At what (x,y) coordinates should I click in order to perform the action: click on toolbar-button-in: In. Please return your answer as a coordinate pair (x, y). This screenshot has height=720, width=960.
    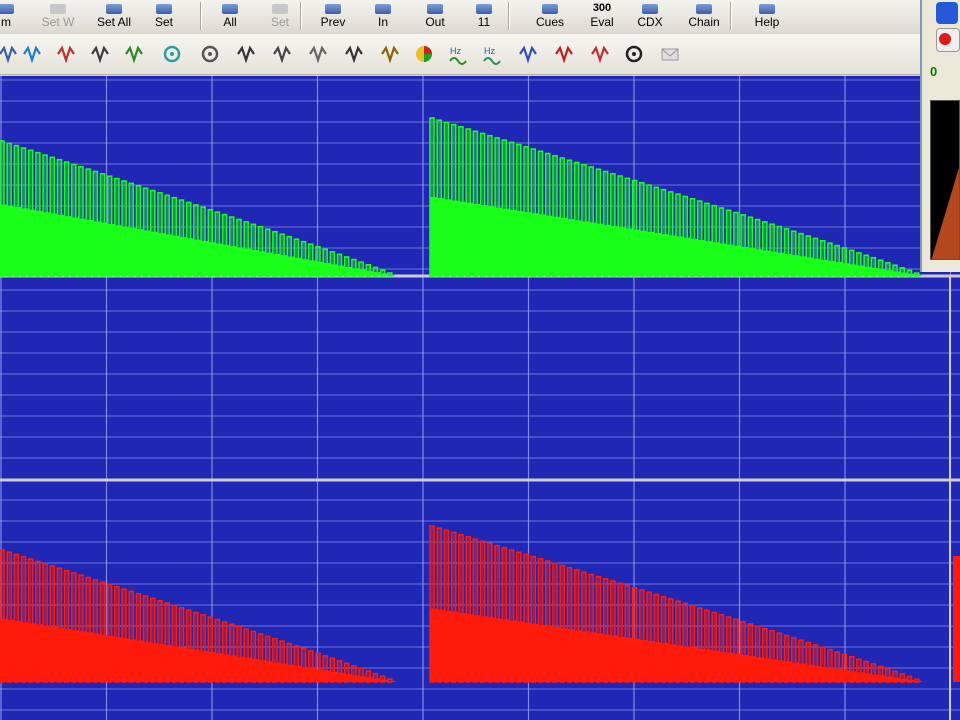
    Looking at the image, I should click on (383, 16).